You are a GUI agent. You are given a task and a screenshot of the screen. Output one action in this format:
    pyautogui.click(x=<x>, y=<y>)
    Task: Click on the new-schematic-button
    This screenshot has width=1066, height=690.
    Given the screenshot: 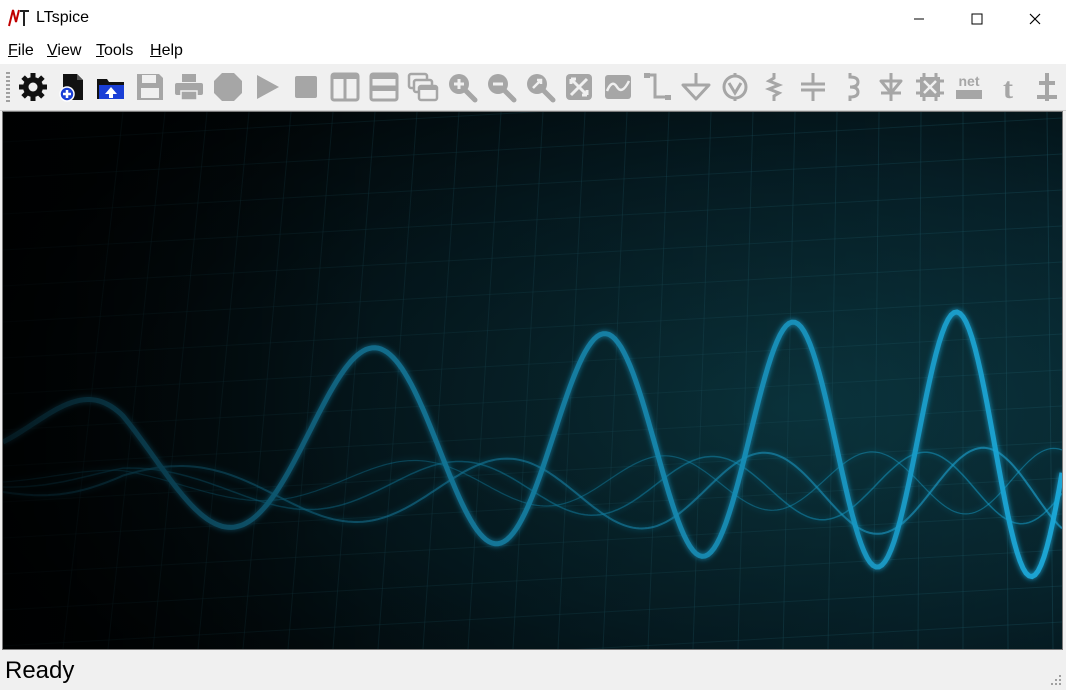 What is the action you would take?
    pyautogui.click(x=72, y=87)
    